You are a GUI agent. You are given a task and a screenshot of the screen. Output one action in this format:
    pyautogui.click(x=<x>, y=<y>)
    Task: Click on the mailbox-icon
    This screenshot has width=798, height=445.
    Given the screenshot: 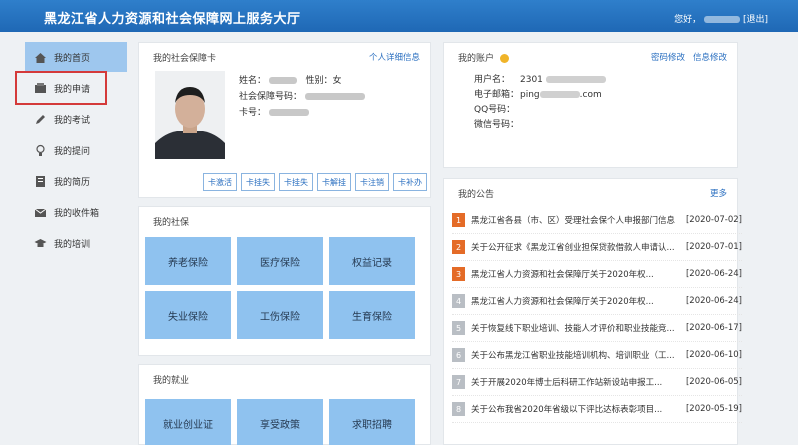 What is the action you would take?
    pyautogui.click(x=40, y=212)
    